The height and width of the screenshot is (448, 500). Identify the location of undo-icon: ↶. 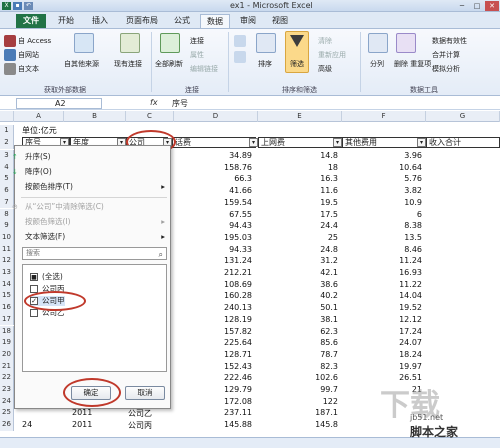
(28, 6).